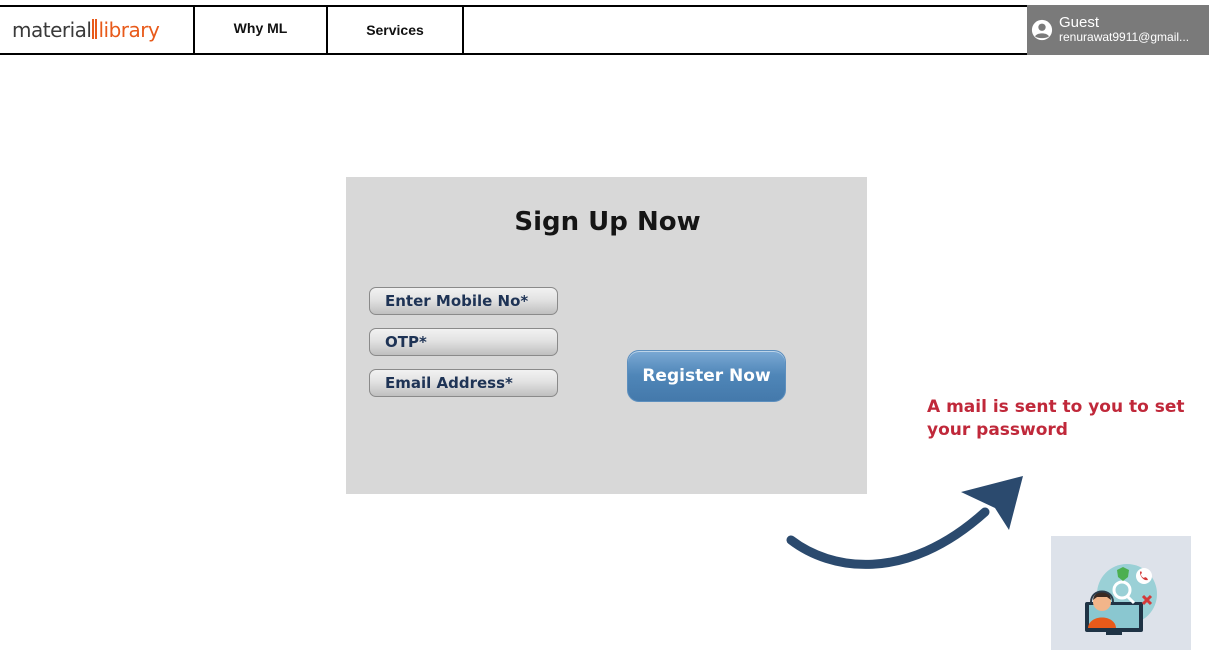 The width and height of the screenshot is (1209, 654). I want to click on register-now-button: Register Now, so click(706, 376).